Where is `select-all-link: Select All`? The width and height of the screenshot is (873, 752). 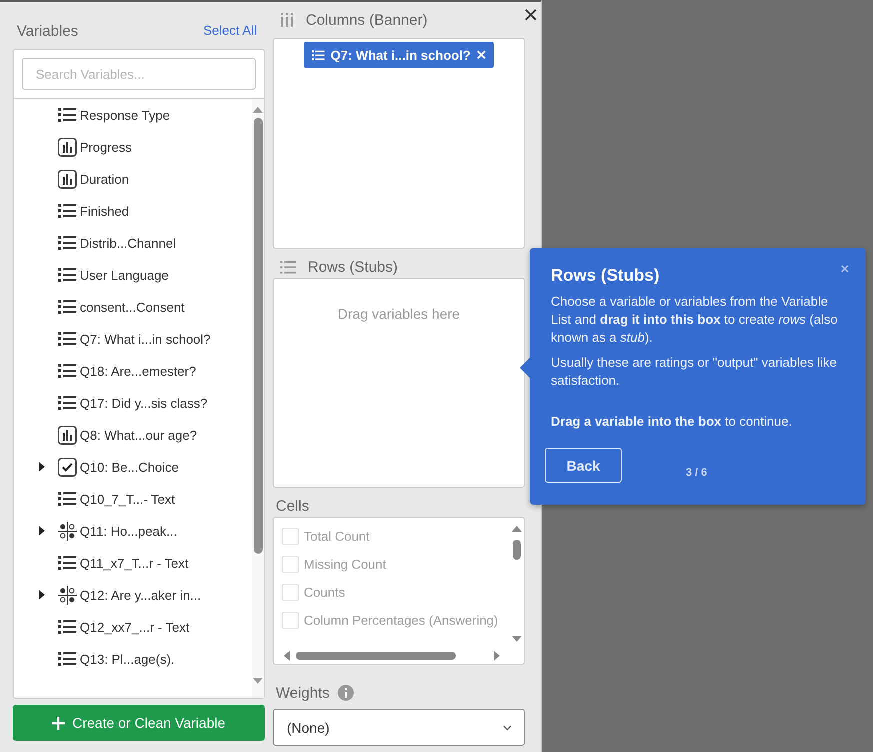
select-all-link: Select All is located at coordinates (230, 31).